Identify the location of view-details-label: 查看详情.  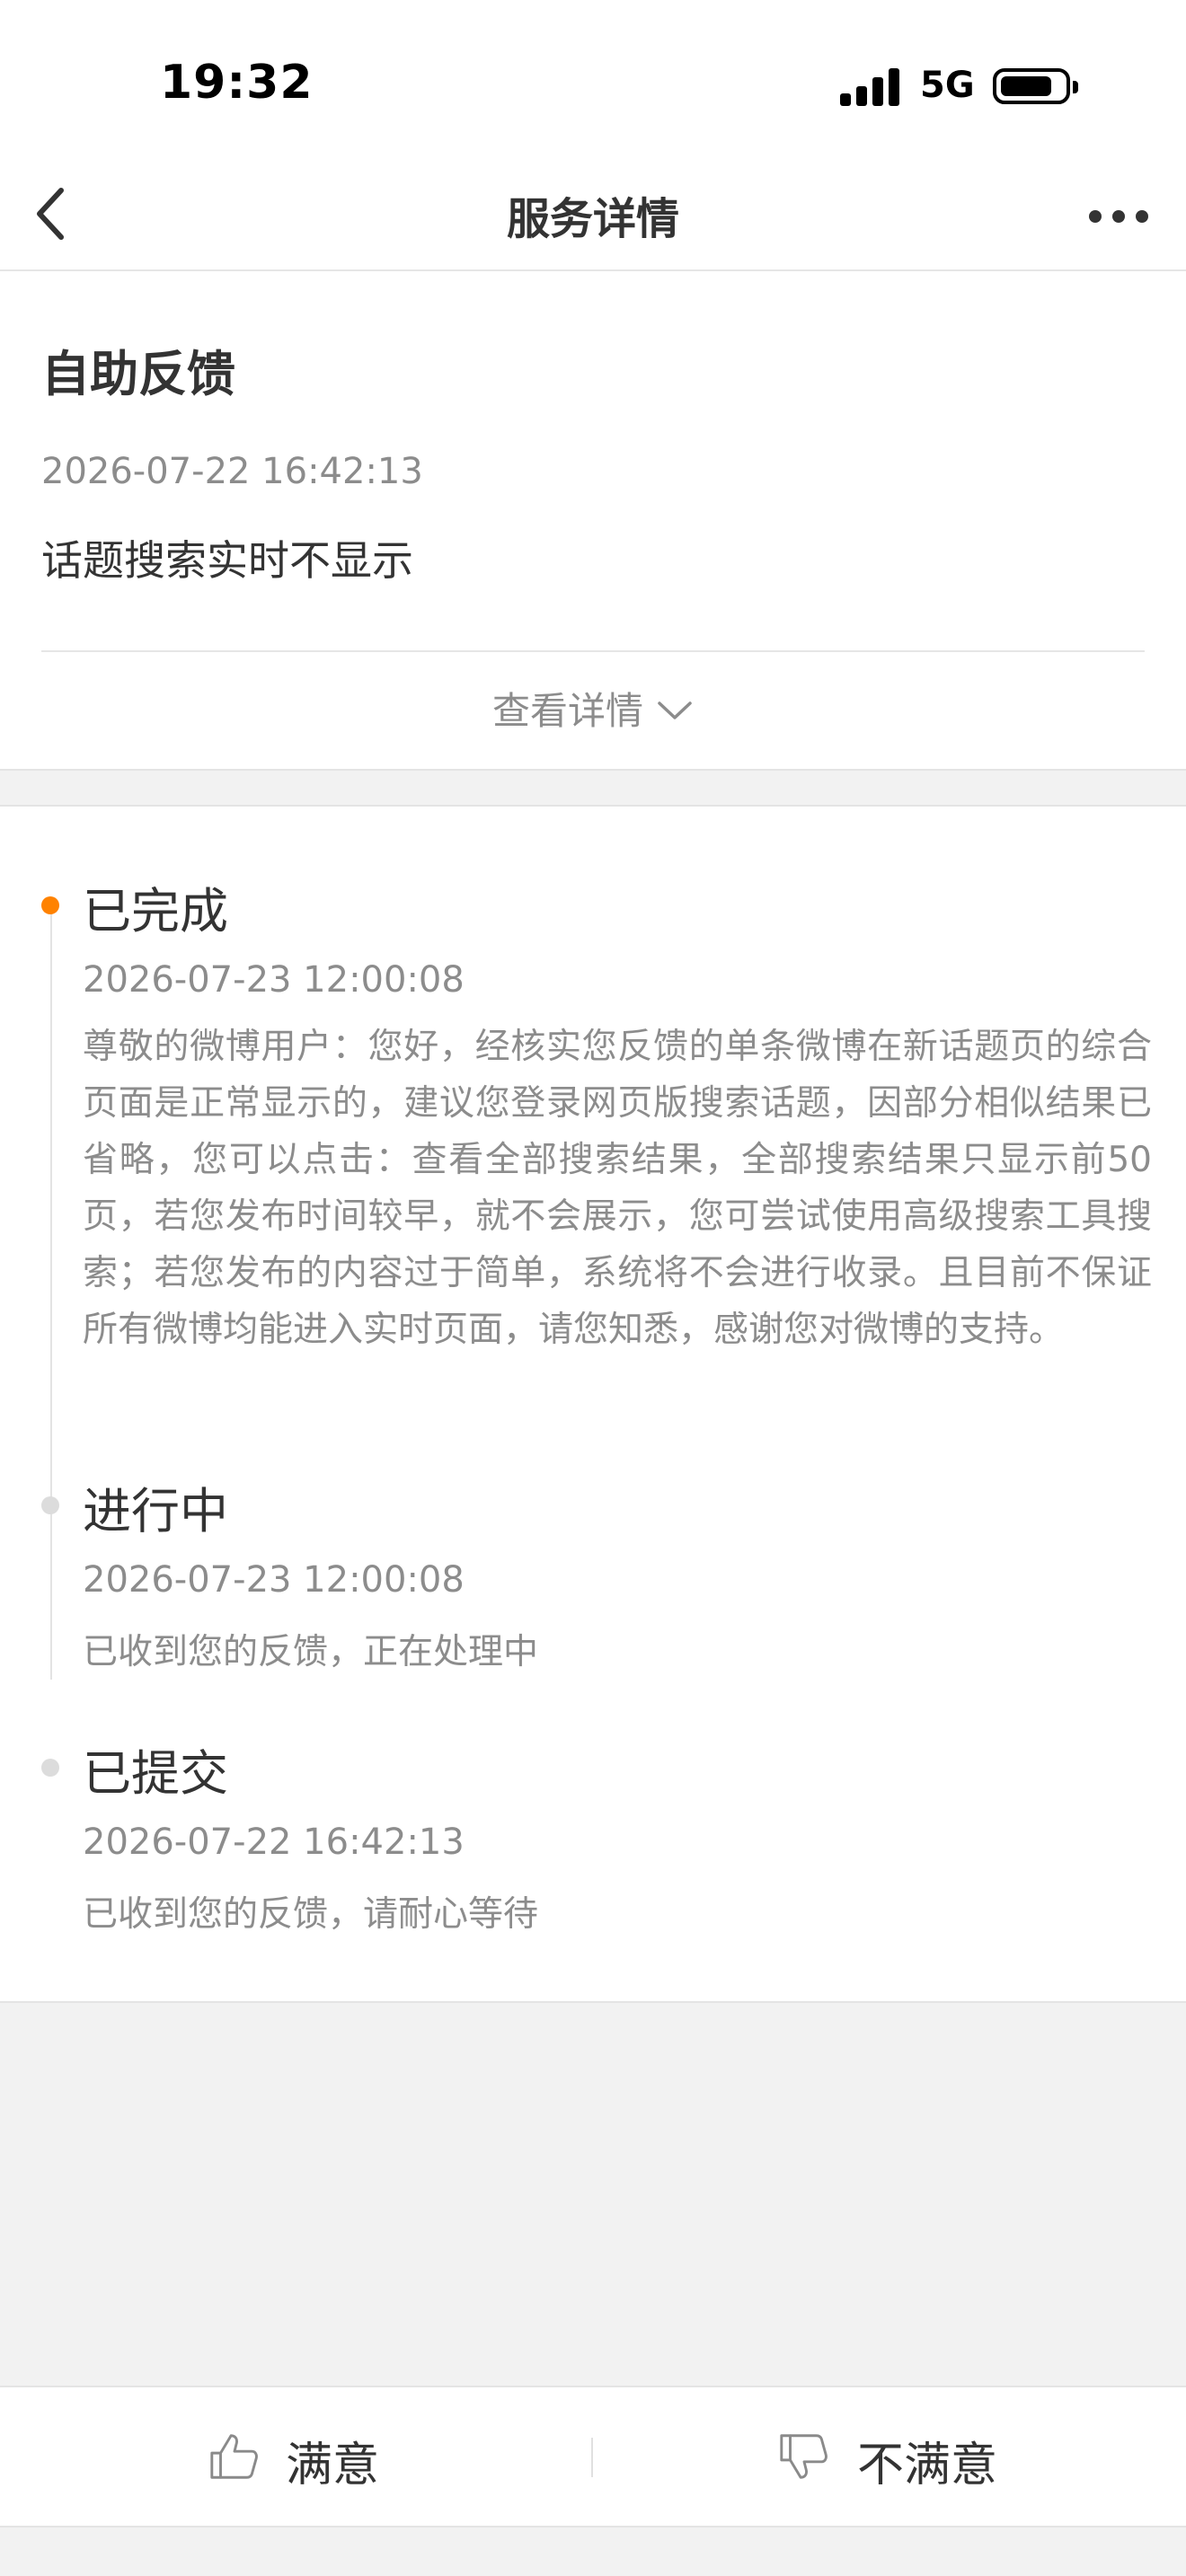
(567, 711).